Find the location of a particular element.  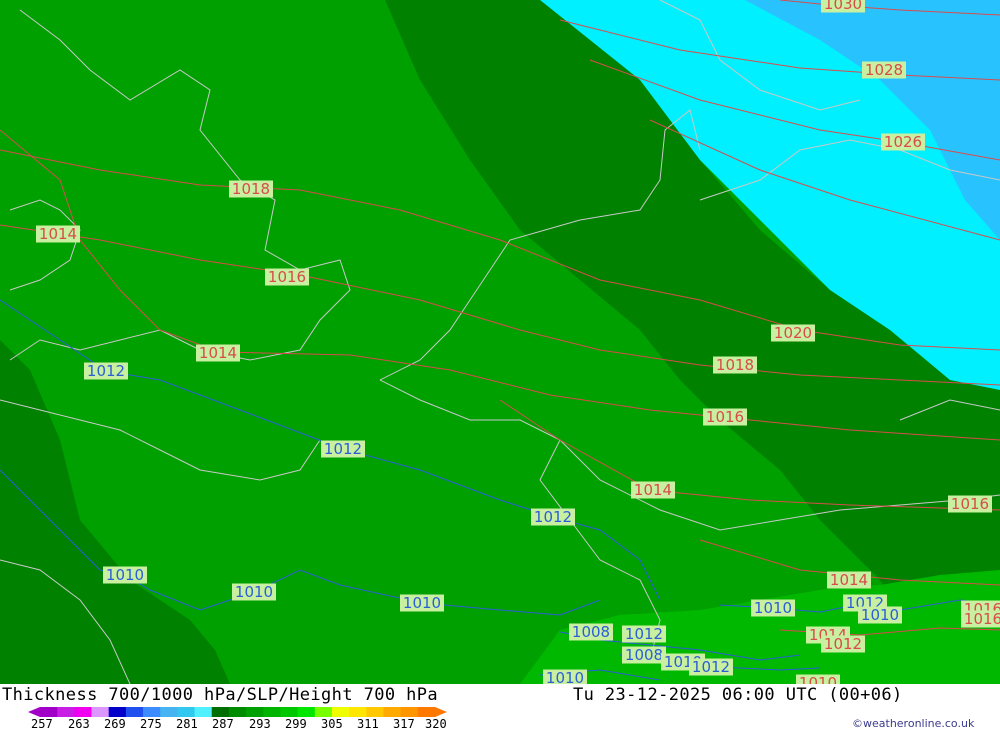

isobar-label-text: 1028 is located at coordinates (884, 70).